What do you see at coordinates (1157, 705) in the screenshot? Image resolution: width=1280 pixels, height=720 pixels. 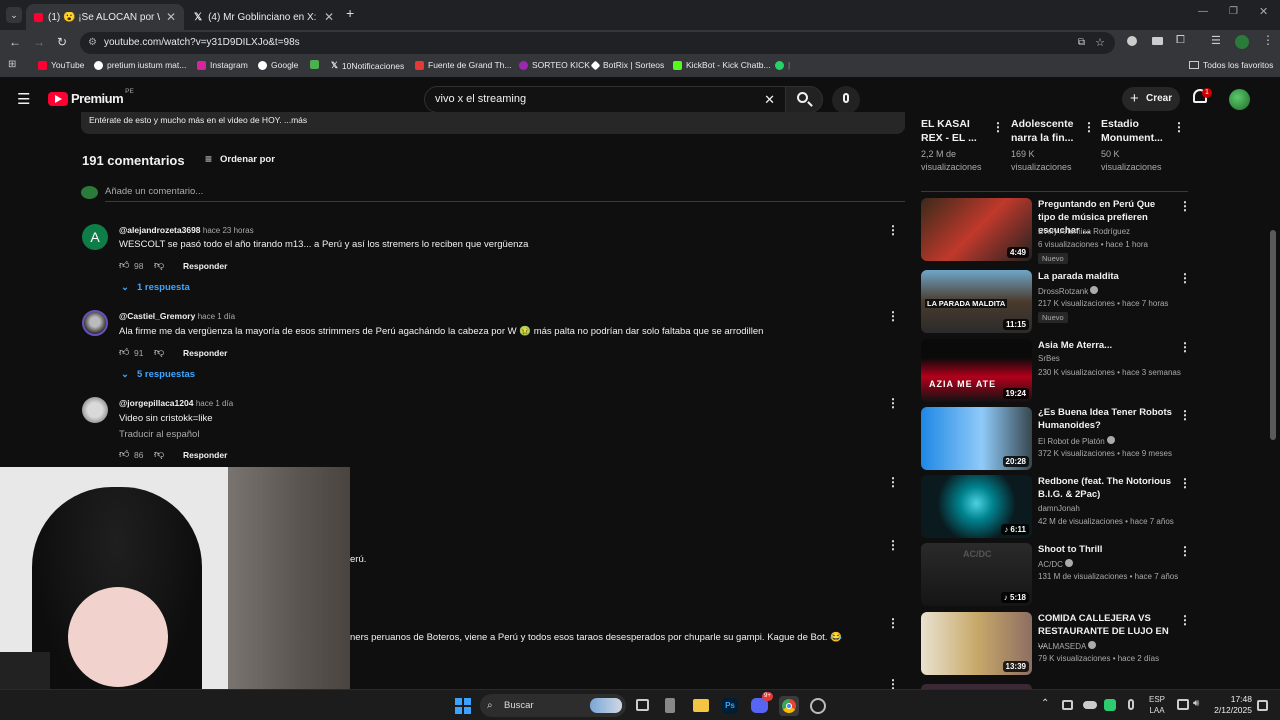 I see `keyboard-language: ESP LAA` at bounding box center [1157, 705].